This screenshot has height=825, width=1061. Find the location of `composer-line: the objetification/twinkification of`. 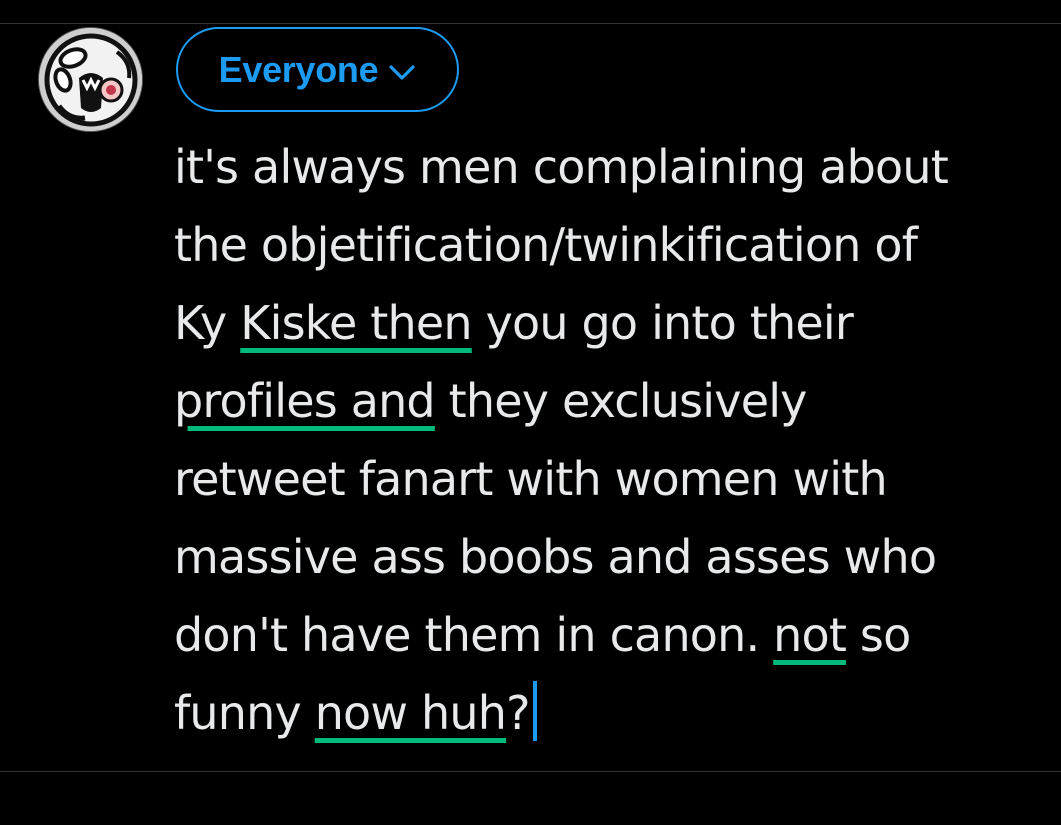

composer-line: the objetification/twinkification of is located at coordinates (609, 245).